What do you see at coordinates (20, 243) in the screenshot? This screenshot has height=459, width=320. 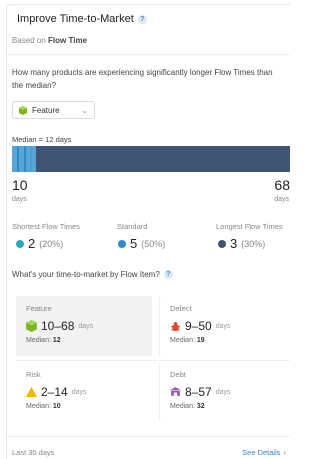 I see `shortest-dot-icon` at bounding box center [20, 243].